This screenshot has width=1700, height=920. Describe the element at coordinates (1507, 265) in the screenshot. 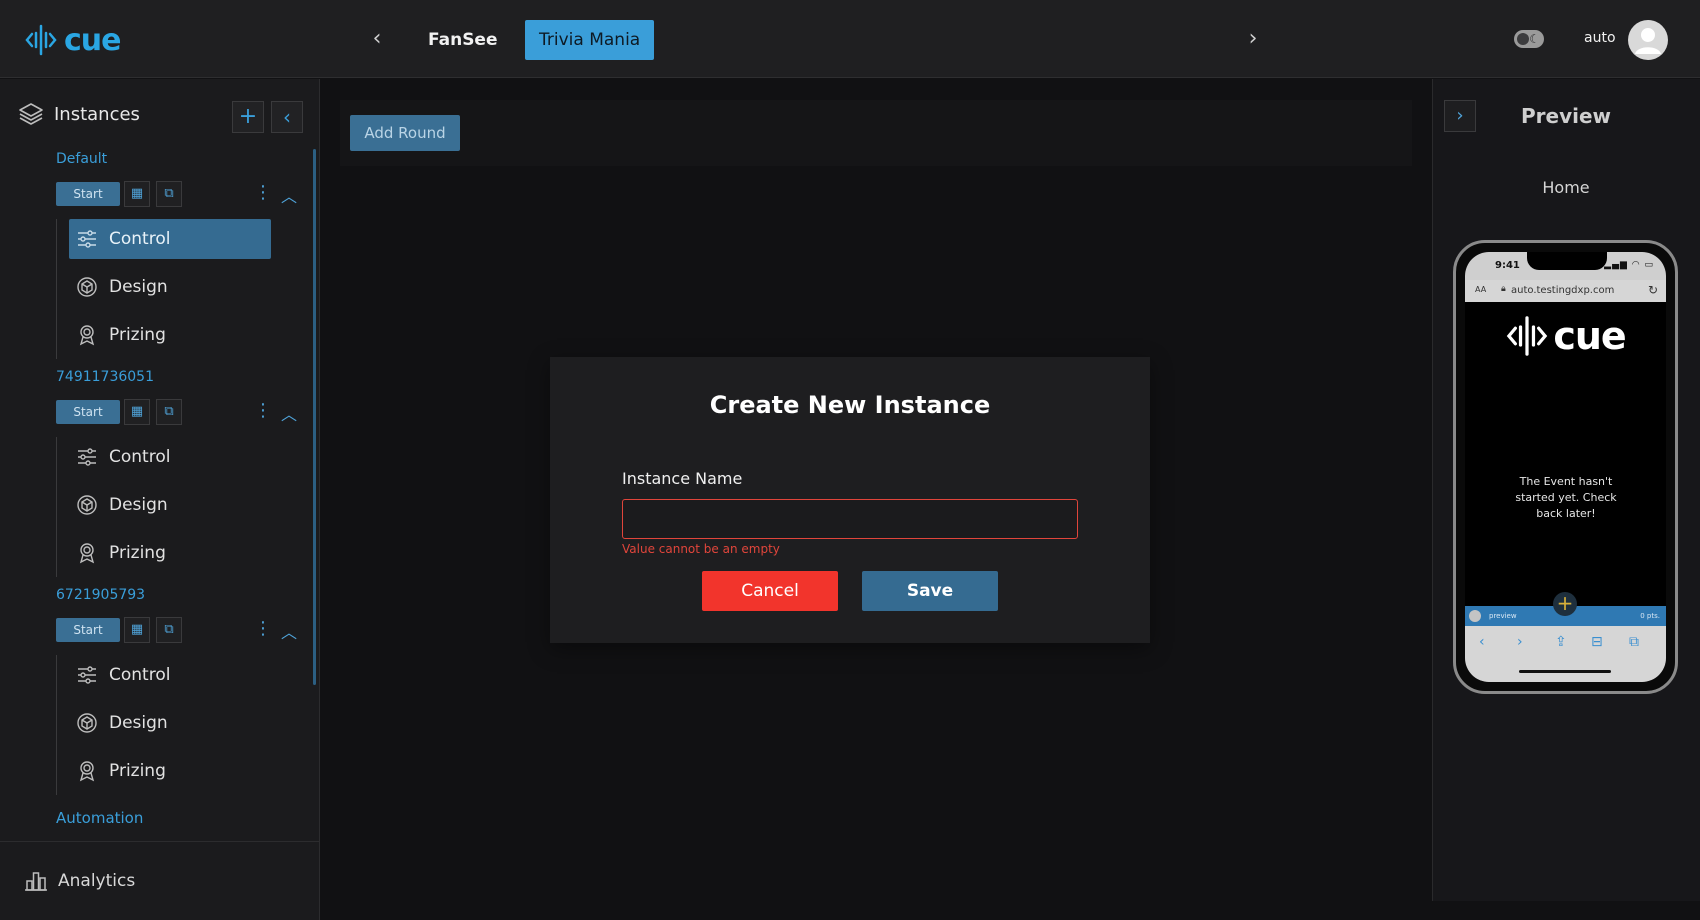

I see `phone-time: 9:41` at that location.